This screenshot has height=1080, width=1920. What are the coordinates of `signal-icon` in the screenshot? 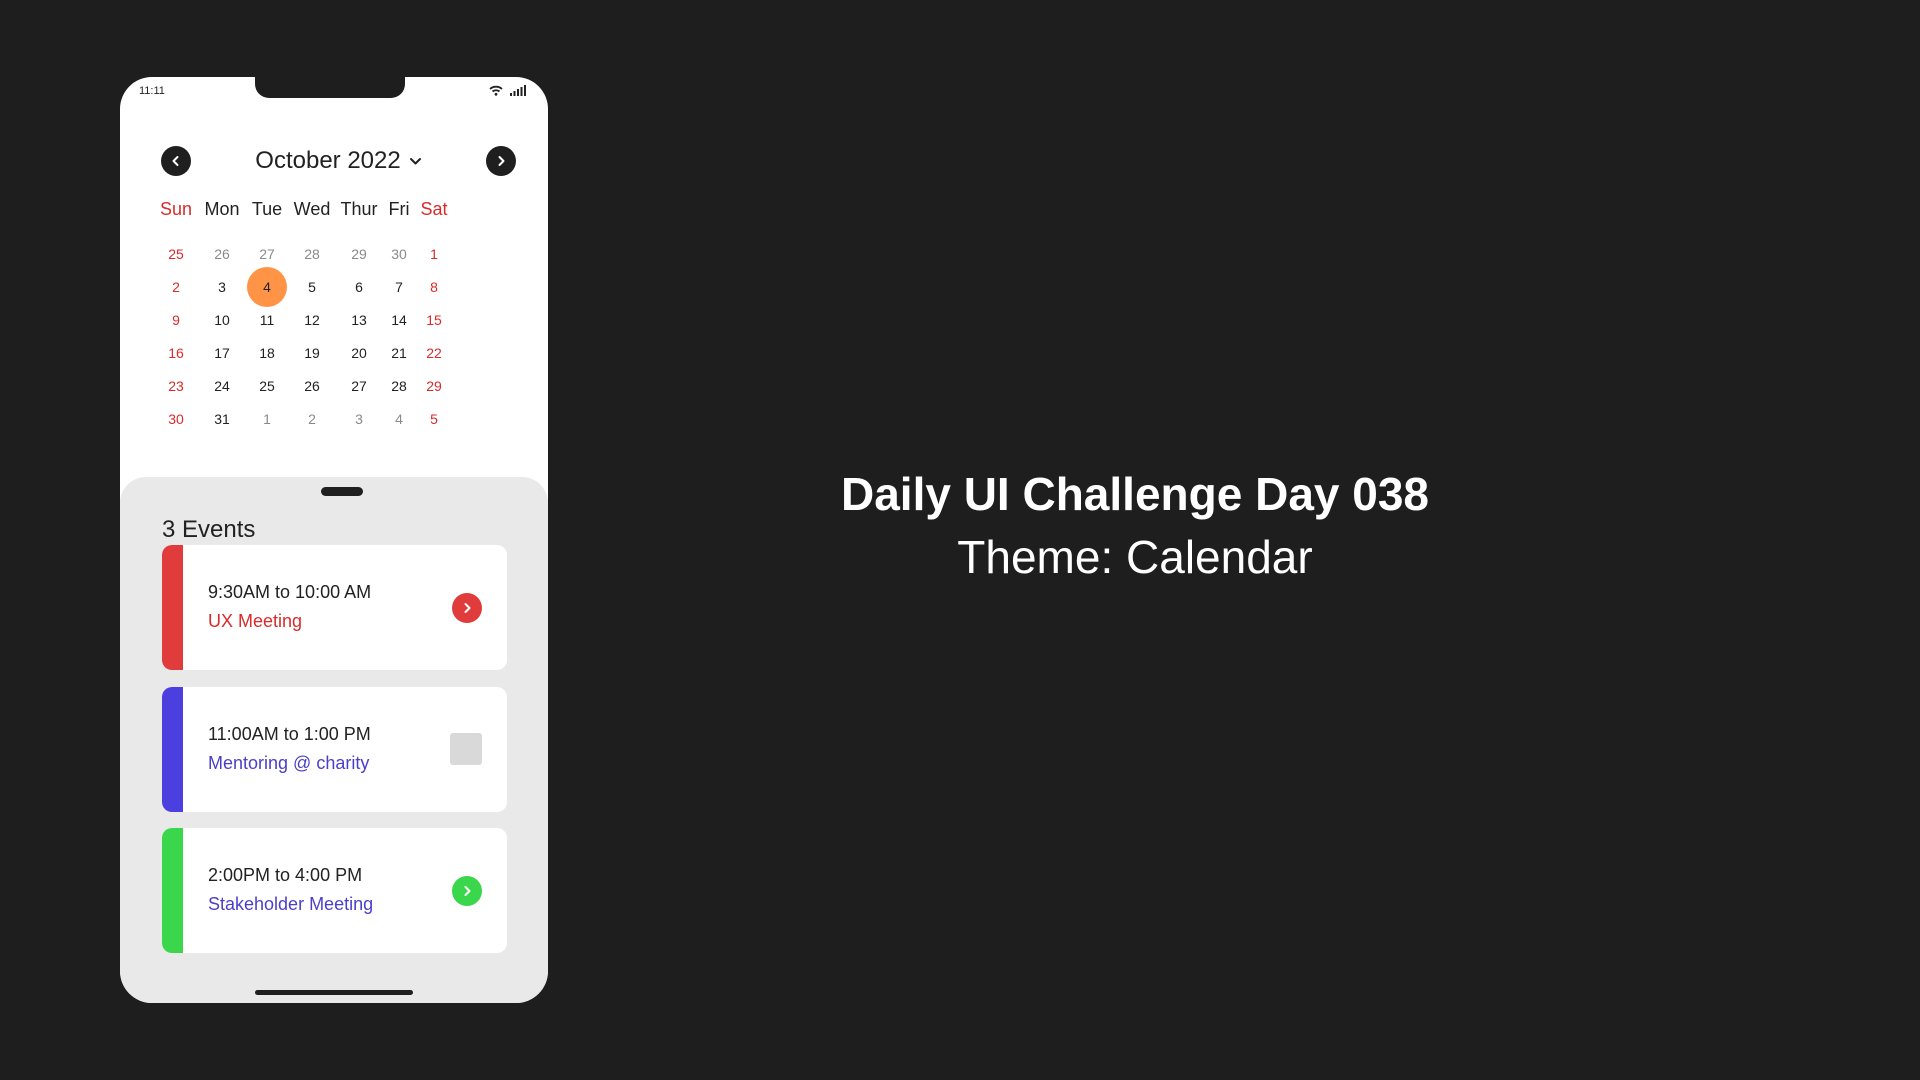 It's located at (518, 92).